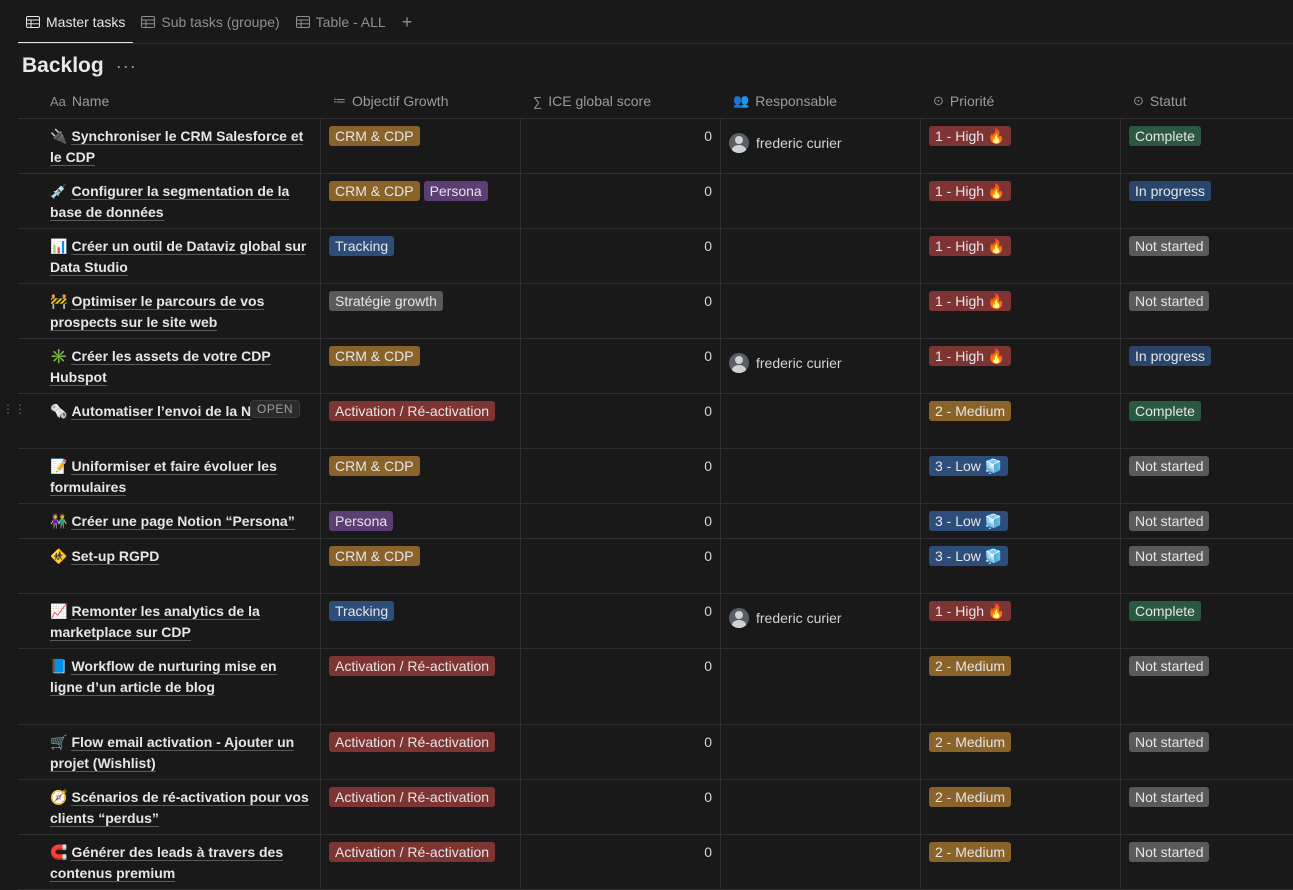  I want to click on task-name: 🚸 Set-up RGPD, so click(181, 556).